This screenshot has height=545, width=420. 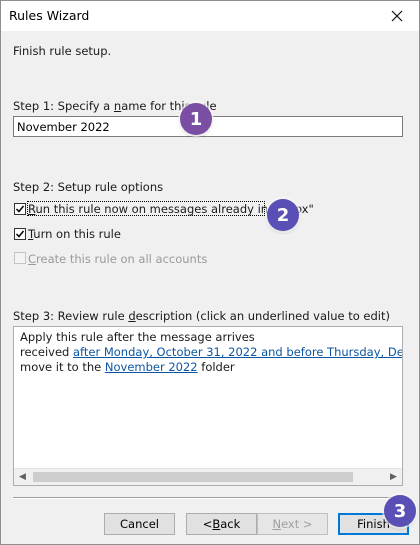 What do you see at coordinates (393, 477) in the screenshot?
I see `scroll-right-icon: ▶` at bounding box center [393, 477].